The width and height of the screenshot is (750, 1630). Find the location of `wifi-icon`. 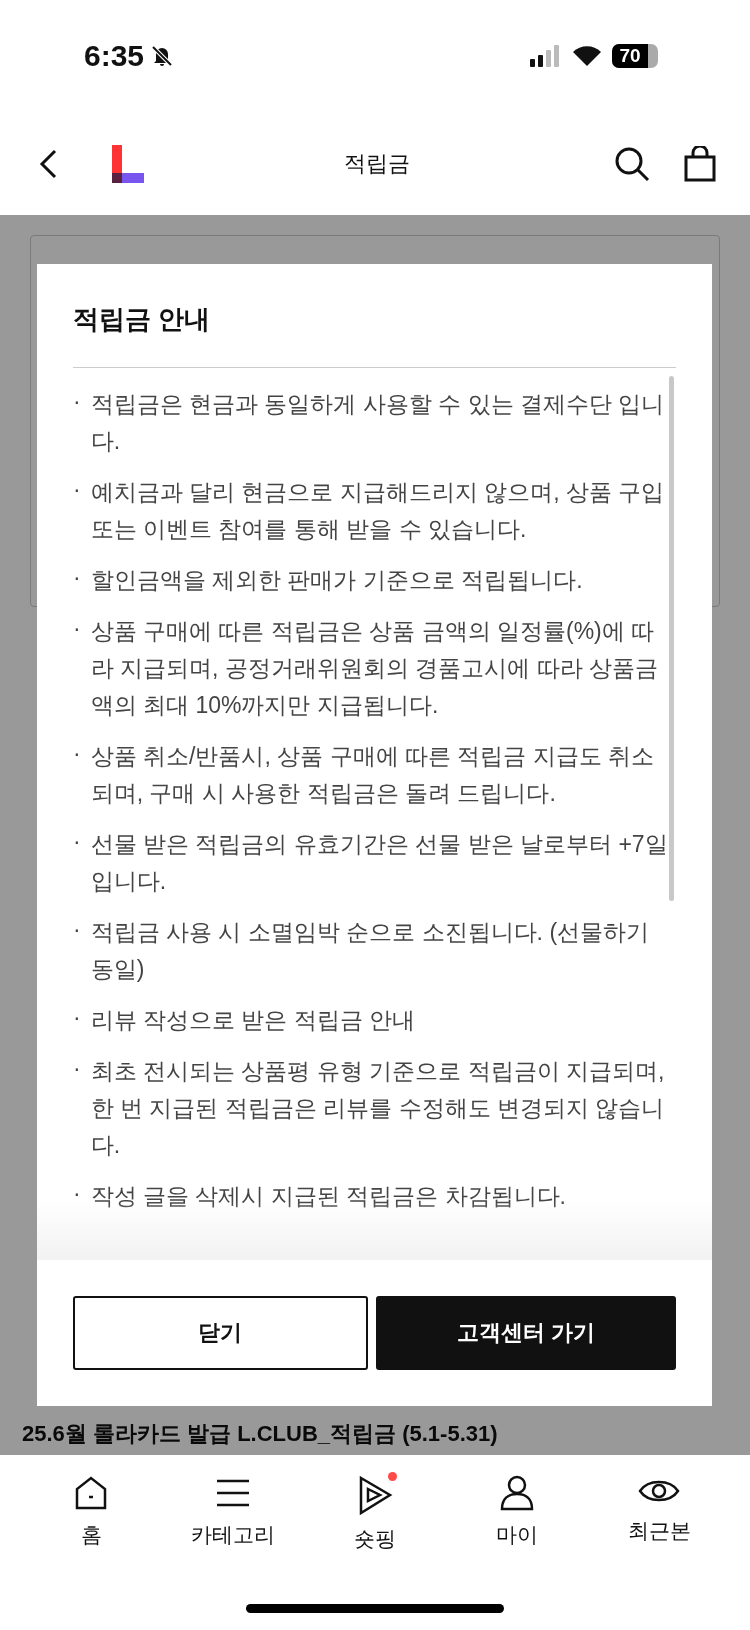

wifi-icon is located at coordinates (587, 56).